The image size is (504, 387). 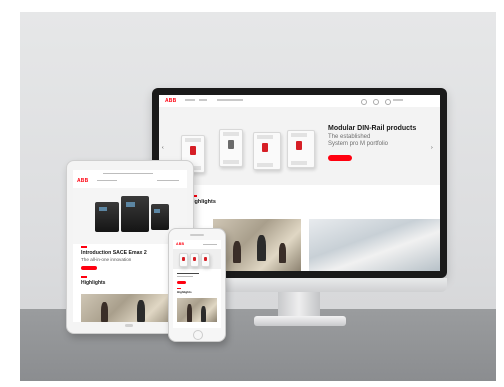 What do you see at coordinates (114, 253) in the screenshot?
I see `tablet-hero-title: Introduction SACE Emax 2` at bounding box center [114, 253].